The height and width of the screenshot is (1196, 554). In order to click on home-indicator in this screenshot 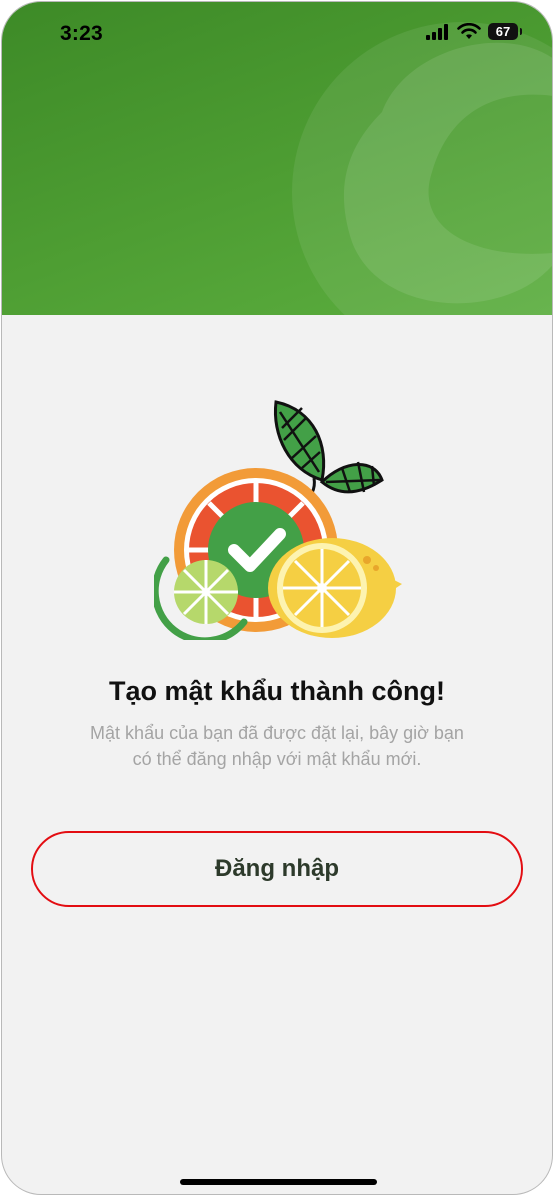, I will do `click(278, 1182)`.